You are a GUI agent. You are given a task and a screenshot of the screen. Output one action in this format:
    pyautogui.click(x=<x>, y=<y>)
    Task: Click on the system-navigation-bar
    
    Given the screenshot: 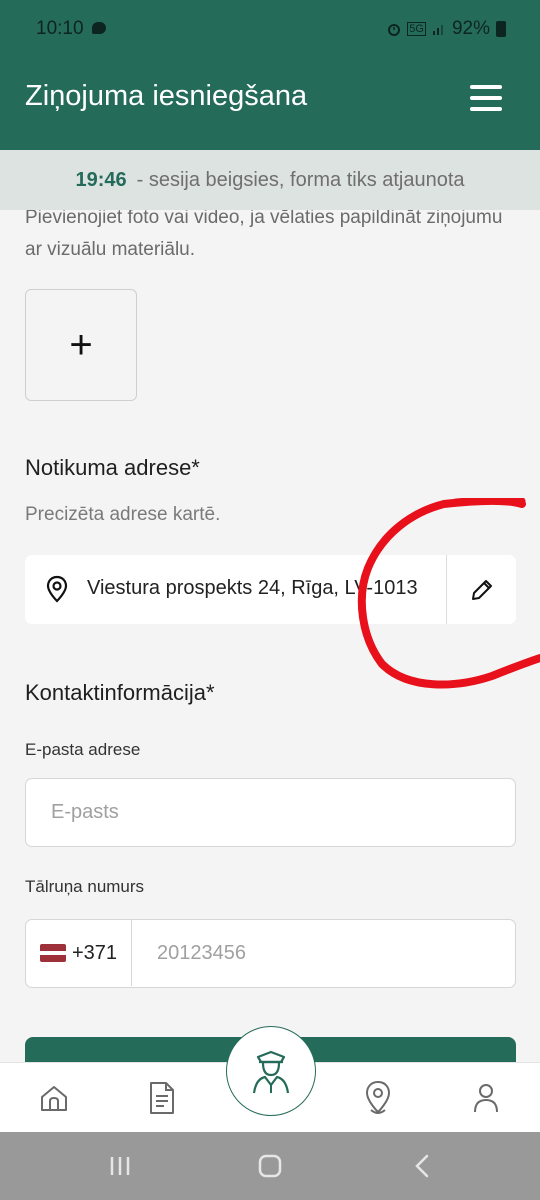 What is the action you would take?
    pyautogui.click(x=270, y=1166)
    